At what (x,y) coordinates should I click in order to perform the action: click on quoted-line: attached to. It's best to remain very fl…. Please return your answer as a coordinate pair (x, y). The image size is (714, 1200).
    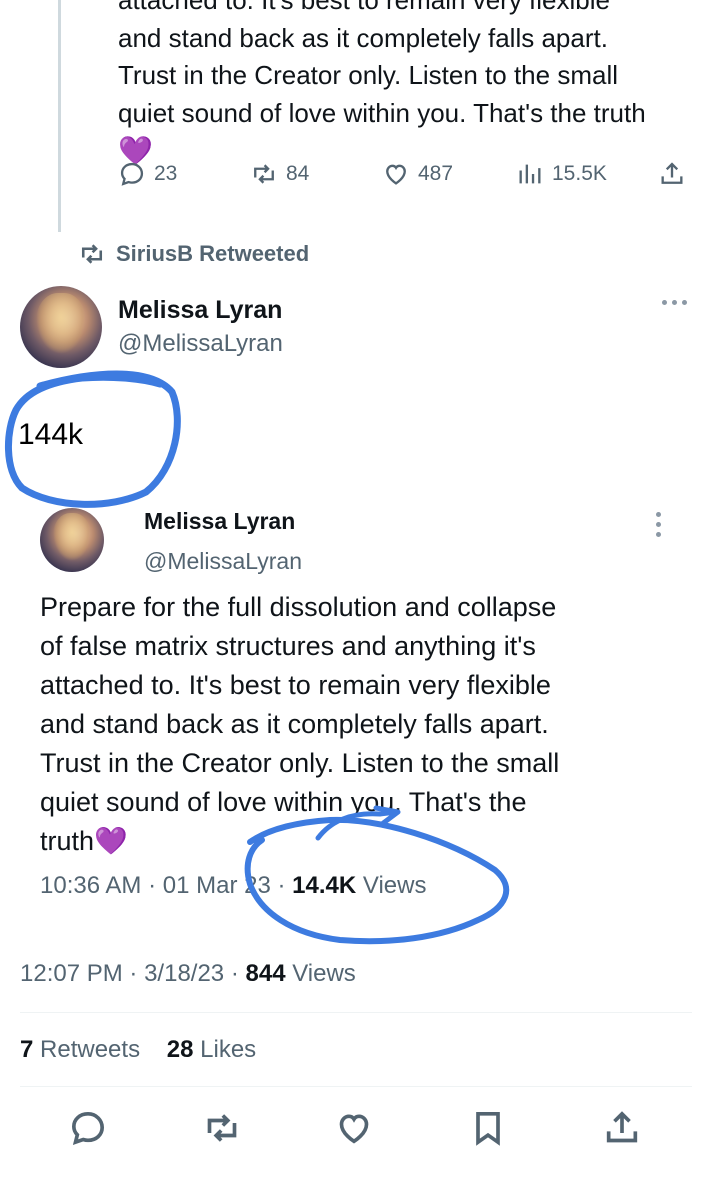
    Looking at the image, I should click on (295, 685).